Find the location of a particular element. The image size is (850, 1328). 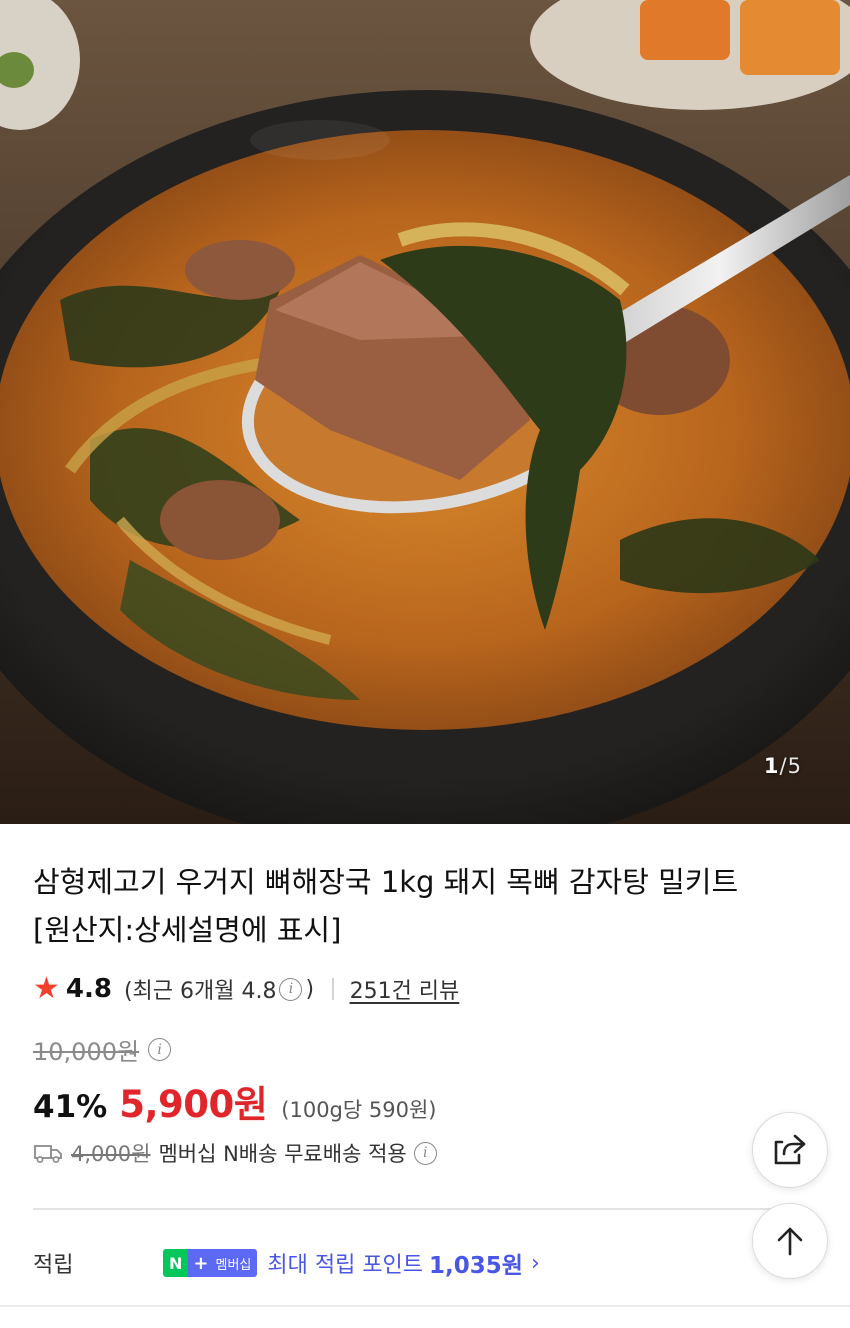

rating-score: 4.8 is located at coordinates (88, 989).